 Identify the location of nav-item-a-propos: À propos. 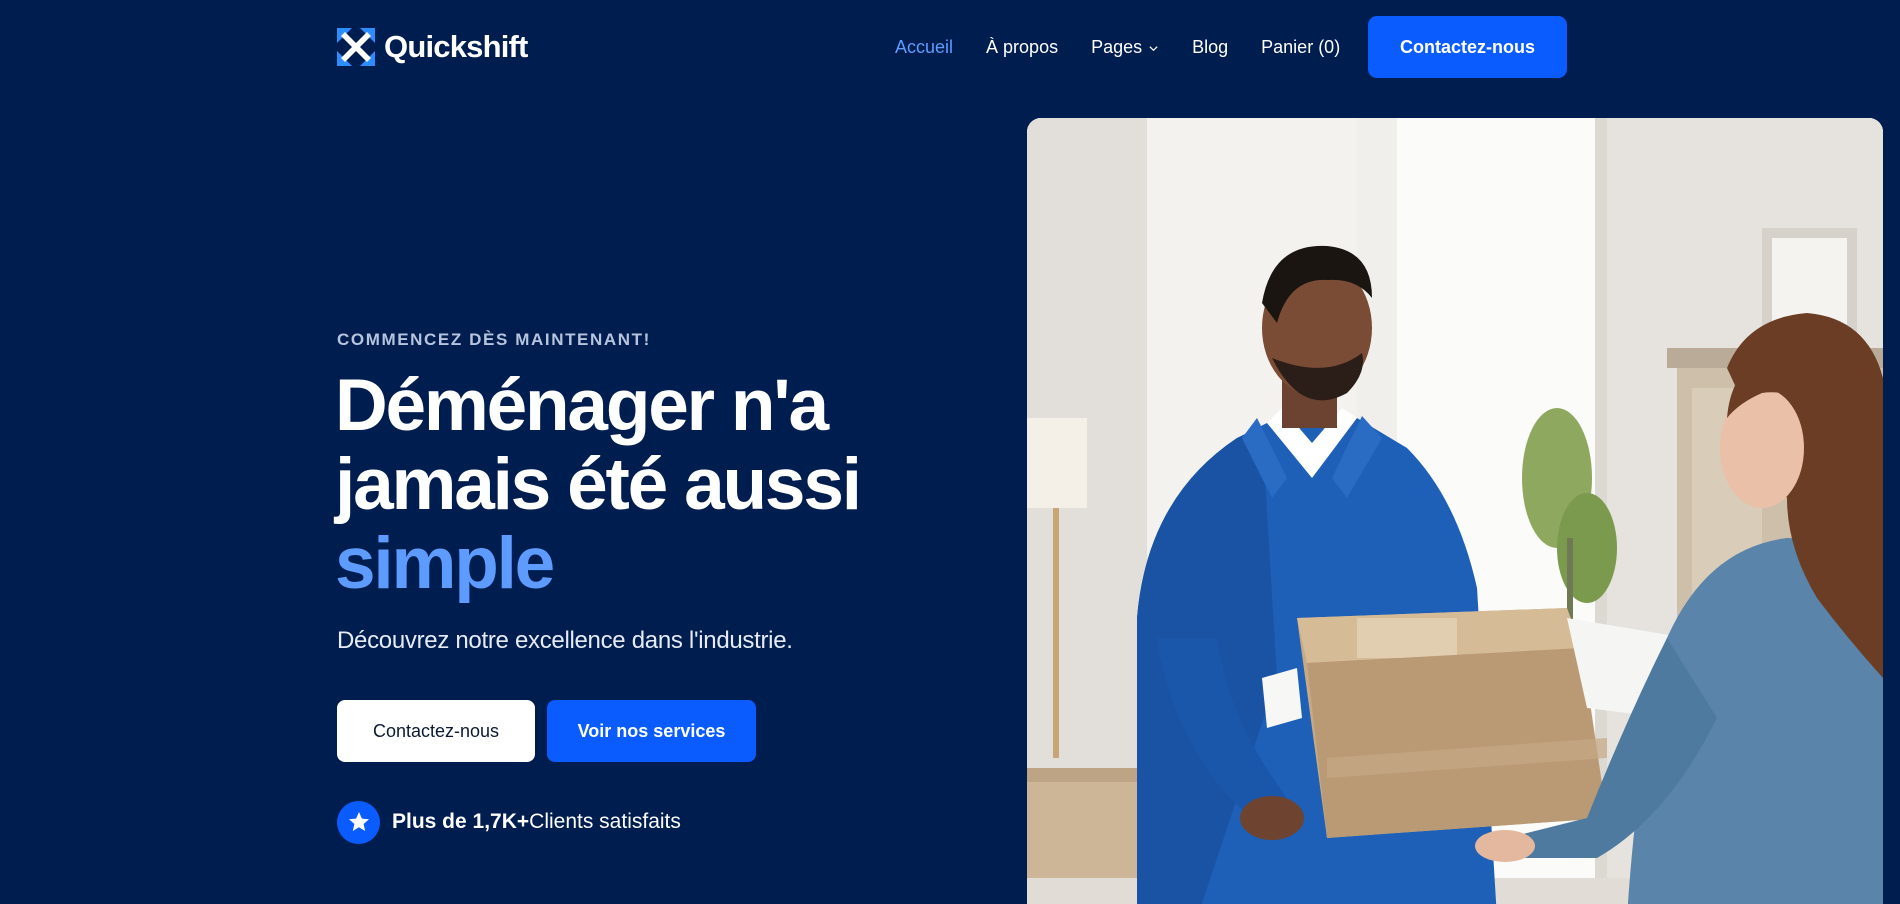
(1022, 47).